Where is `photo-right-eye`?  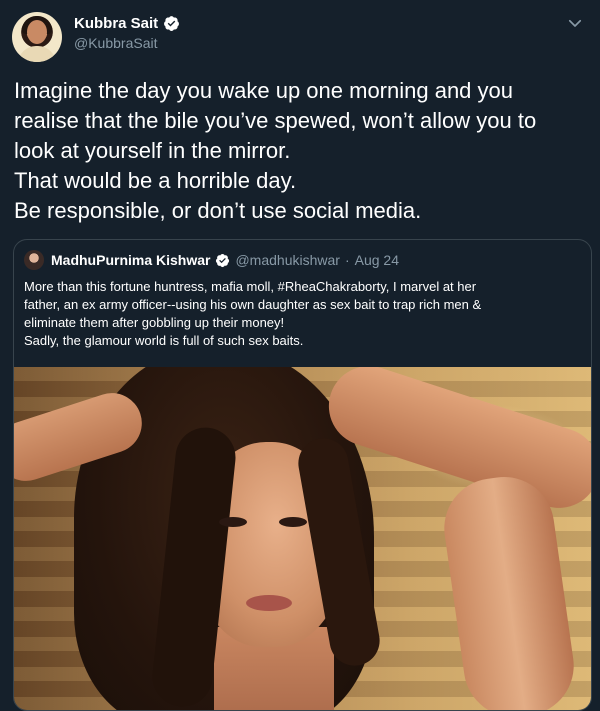 photo-right-eye is located at coordinates (293, 522).